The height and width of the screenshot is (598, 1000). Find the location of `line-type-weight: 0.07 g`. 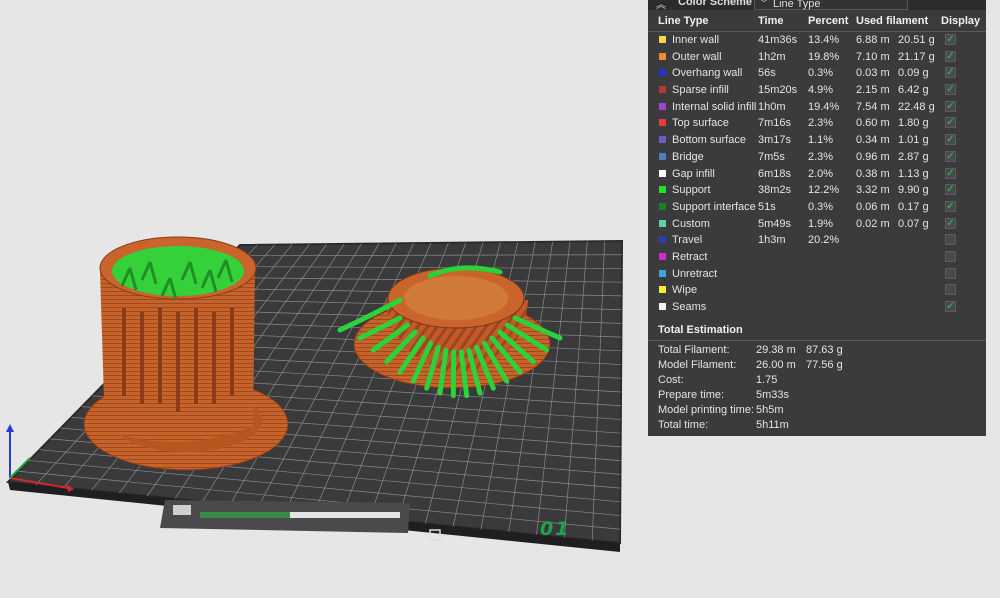

line-type-weight: 0.07 g is located at coordinates (913, 223).